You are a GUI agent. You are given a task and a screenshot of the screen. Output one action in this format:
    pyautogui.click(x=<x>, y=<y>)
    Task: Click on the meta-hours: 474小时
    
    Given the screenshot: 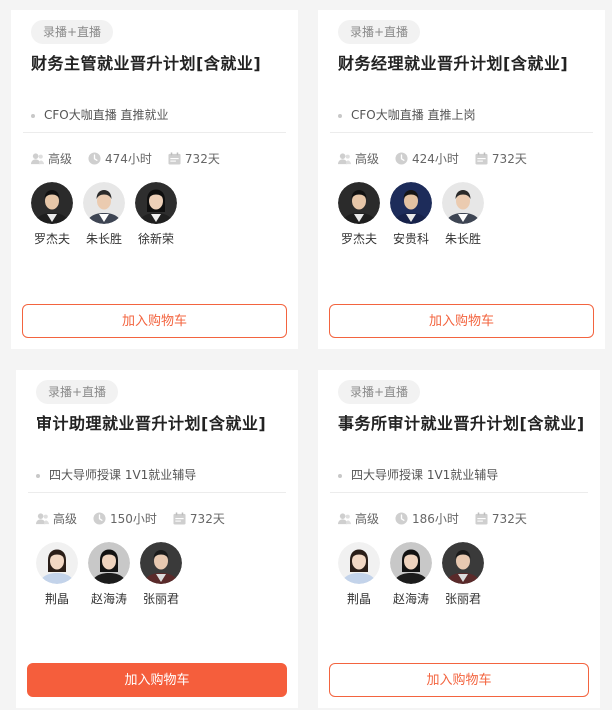 What is the action you would take?
    pyautogui.click(x=120, y=158)
    